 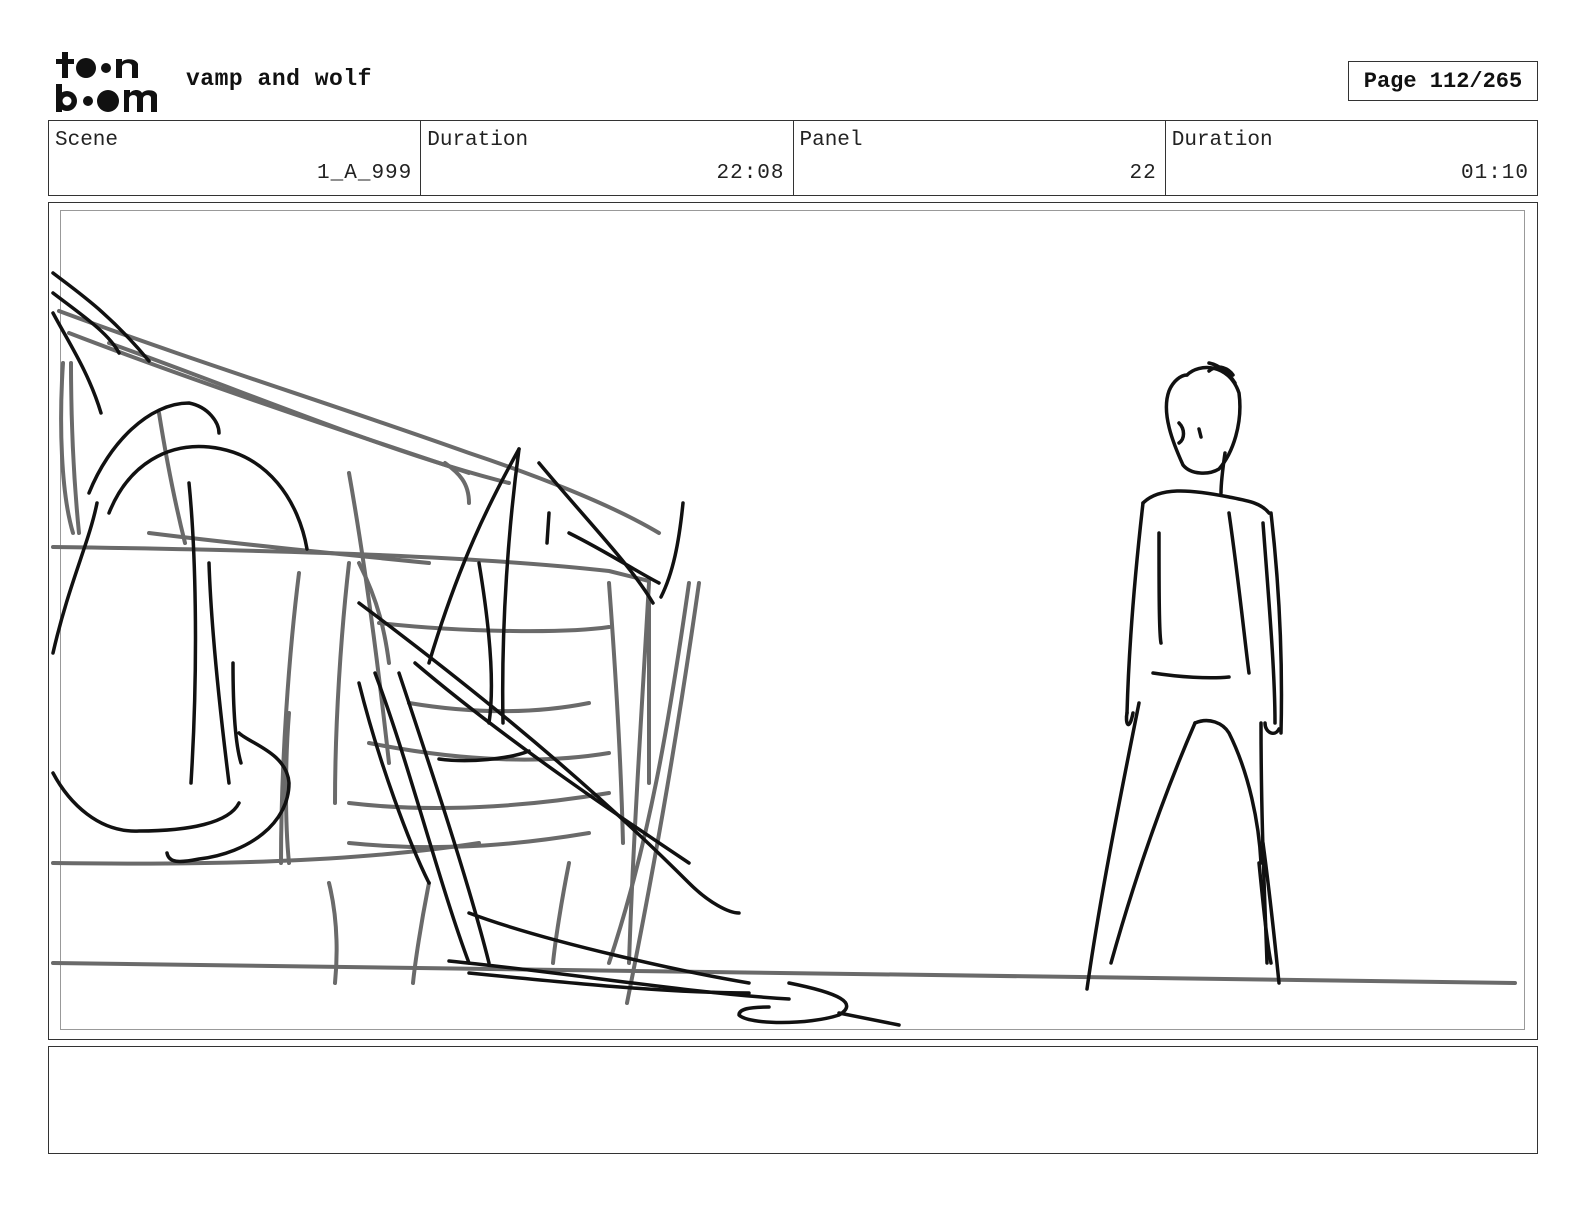 What do you see at coordinates (87, 140) in the screenshot?
I see `scene-label: Scene` at bounding box center [87, 140].